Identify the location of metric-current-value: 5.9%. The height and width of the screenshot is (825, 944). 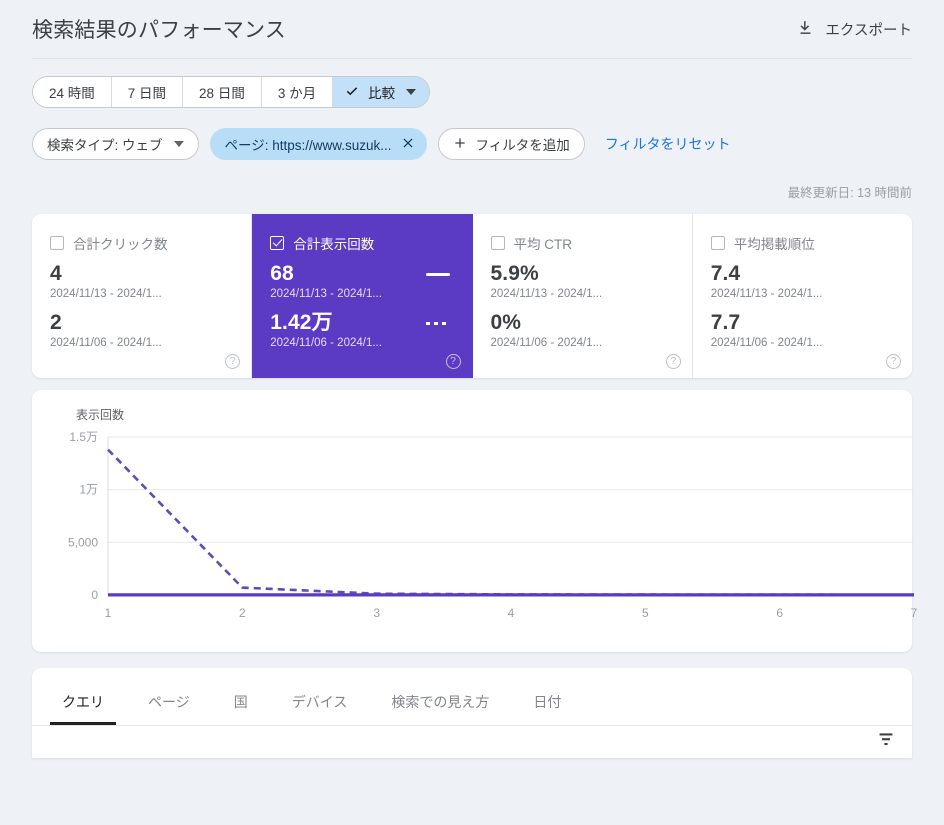
(514, 273).